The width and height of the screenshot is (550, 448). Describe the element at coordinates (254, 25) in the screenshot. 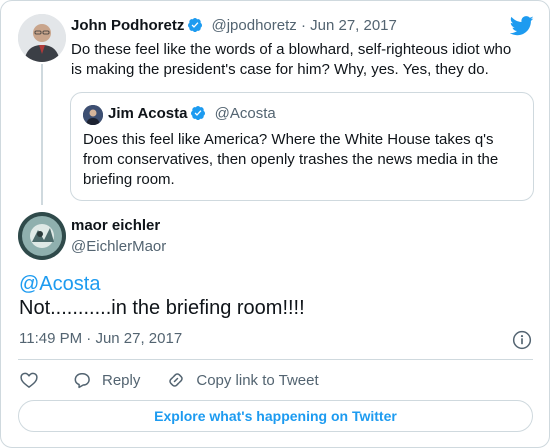

I see `parent-author-handle: @jpodhoretz` at that location.